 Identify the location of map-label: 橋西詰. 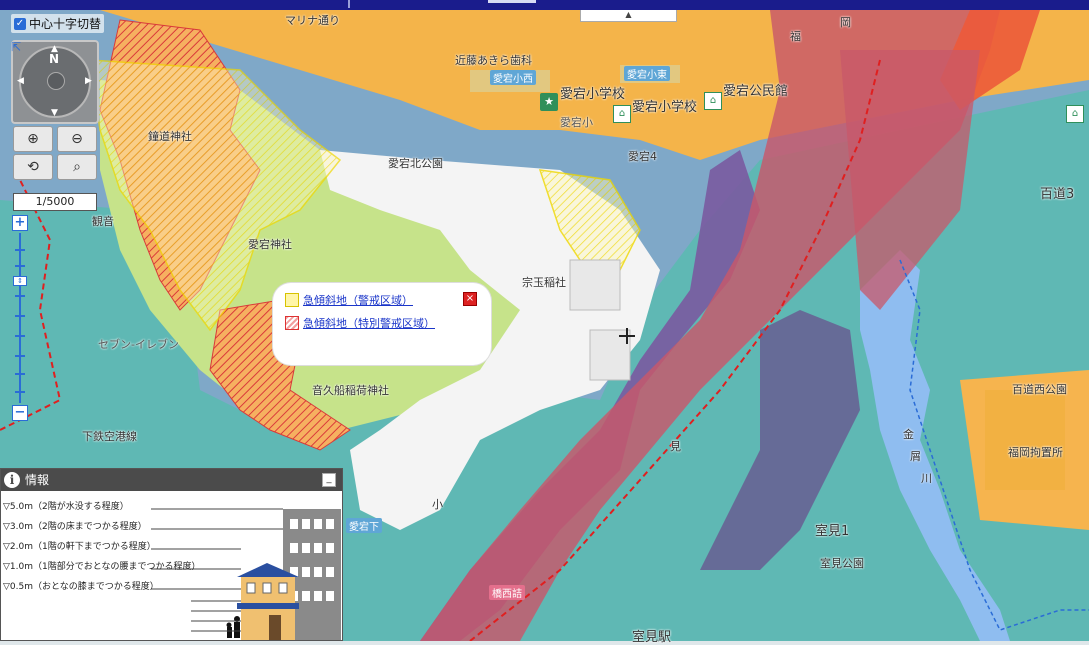
(507, 592).